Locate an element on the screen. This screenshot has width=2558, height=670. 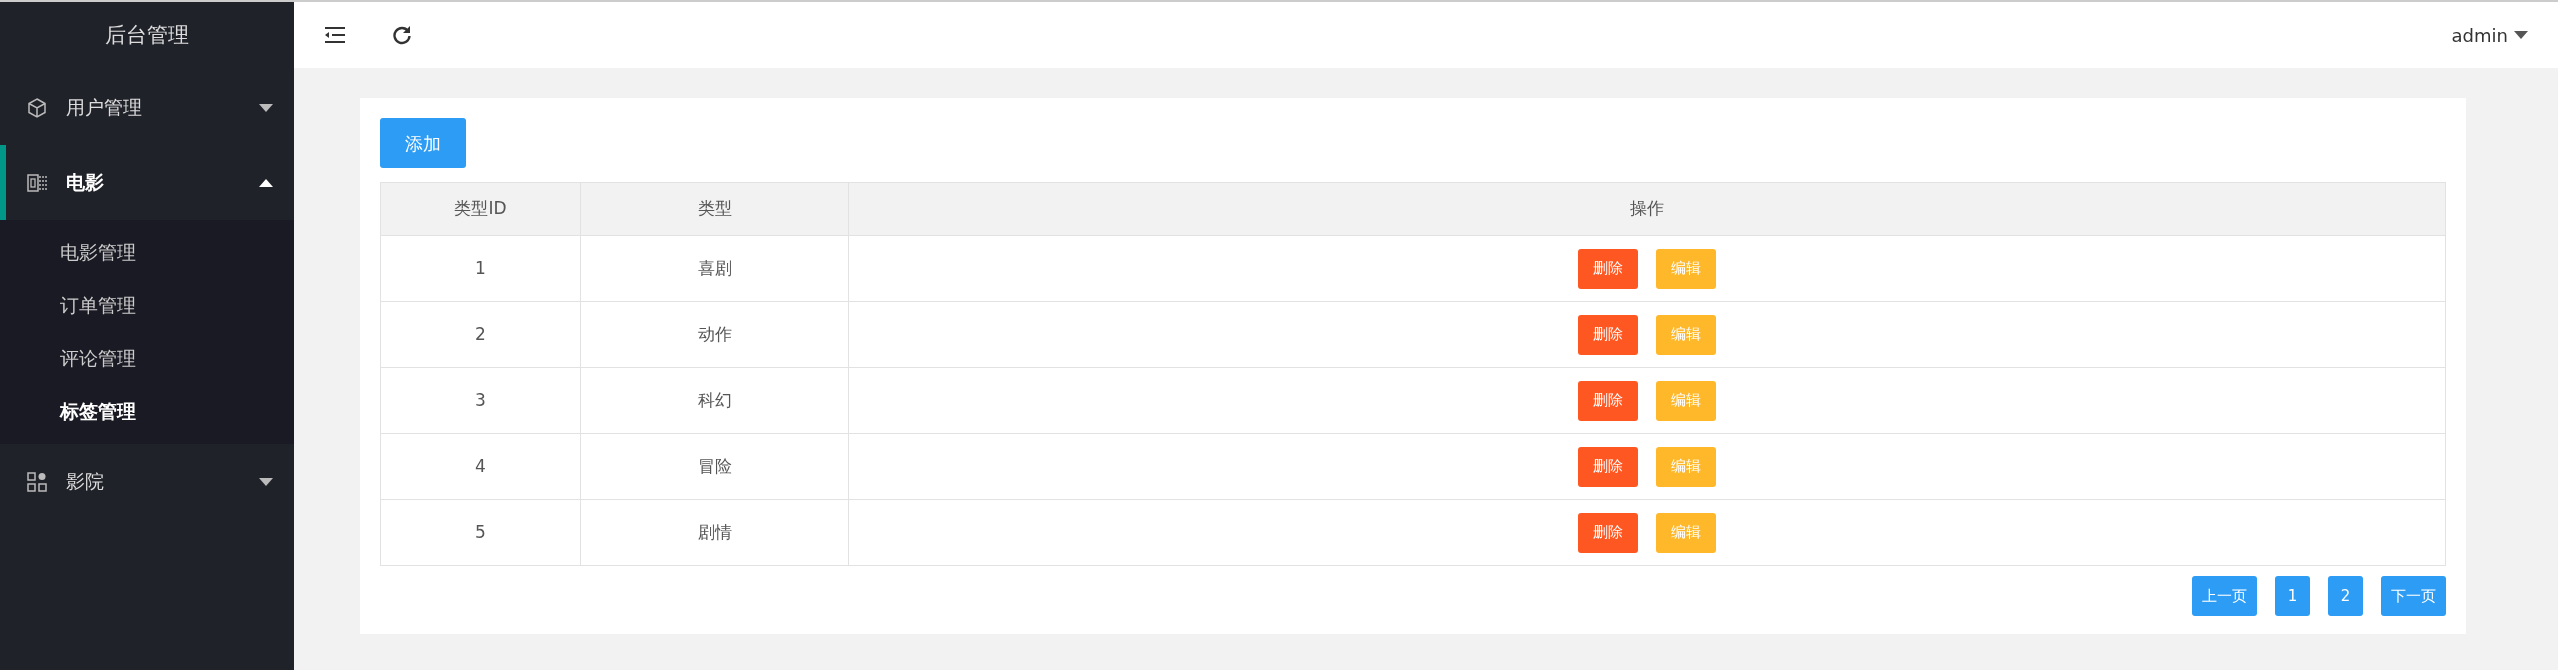
column-header: 操作 is located at coordinates (1647, 209).